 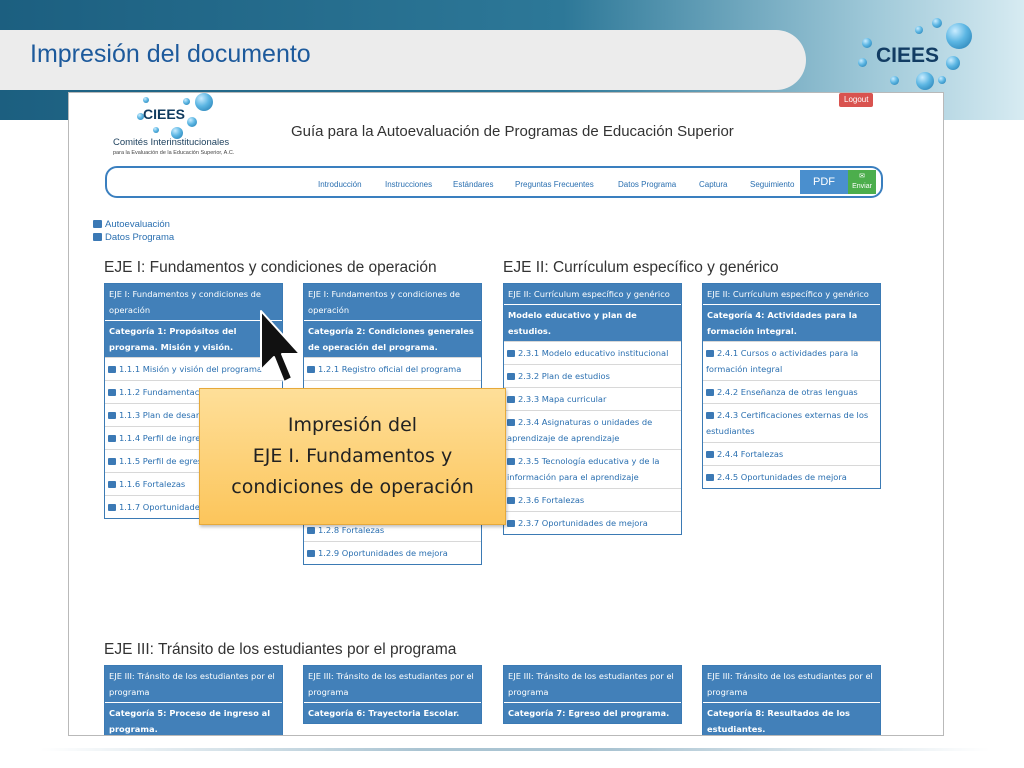 What do you see at coordinates (583, 523) in the screenshot?
I see `list-item-label: 2.3.7 Oportunidades de mejora` at bounding box center [583, 523].